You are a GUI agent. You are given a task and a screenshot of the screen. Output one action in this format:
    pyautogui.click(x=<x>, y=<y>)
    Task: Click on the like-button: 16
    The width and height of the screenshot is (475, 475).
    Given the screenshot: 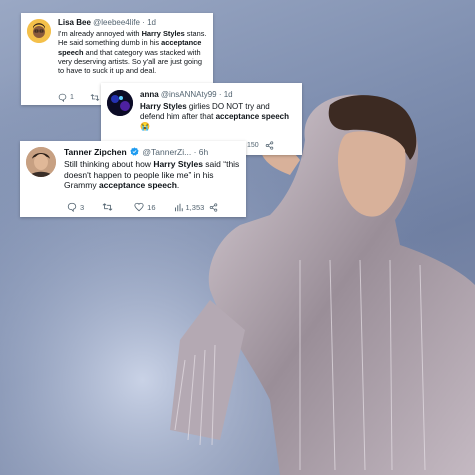 What is the action you would take?
    pyautogui.click(x=145, y=207)
    